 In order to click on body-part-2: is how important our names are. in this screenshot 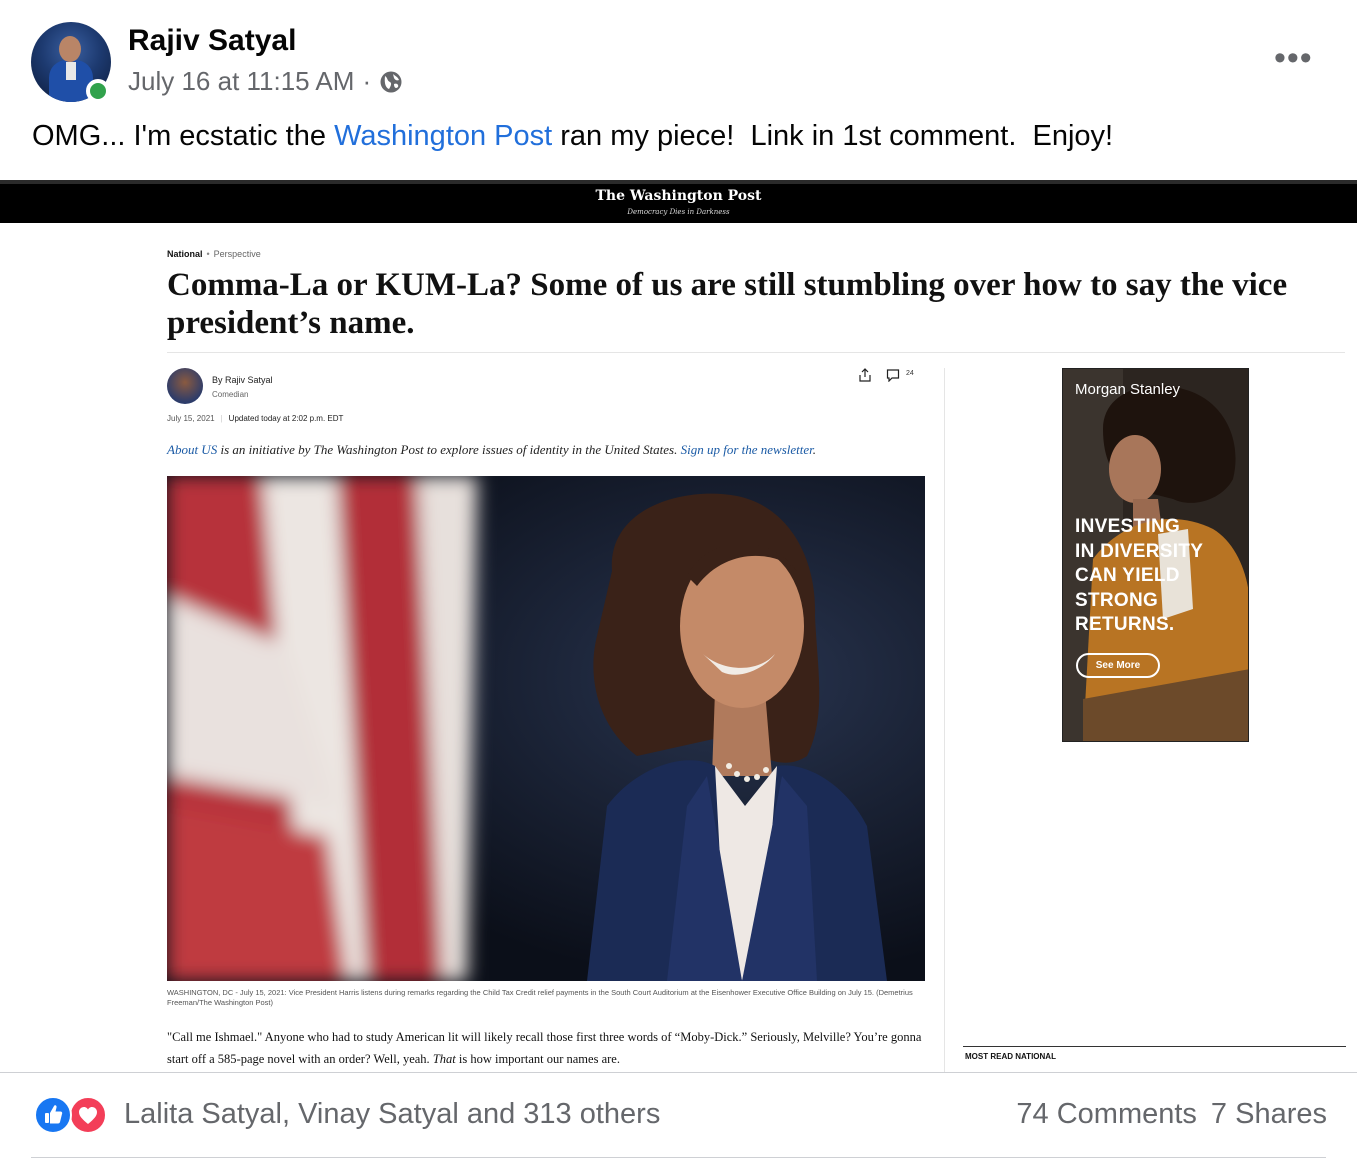, I will do `click(537, 1059)`.